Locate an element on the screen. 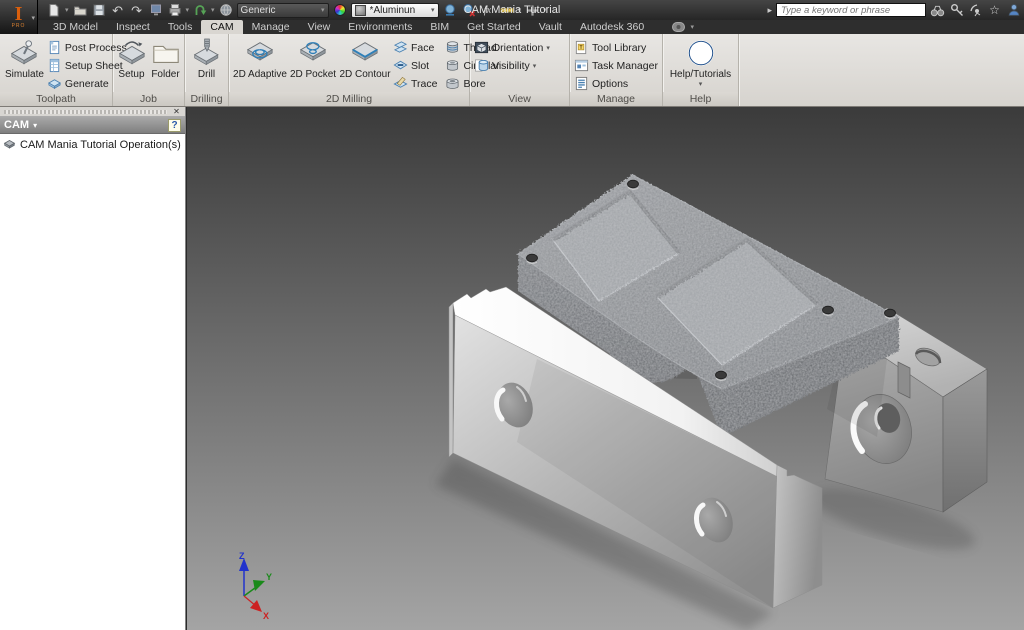 The width and height of the screenshot is (1024, 630). appearance-dropdown: *Aluminun ▾ is located at coordinates (394, 10).